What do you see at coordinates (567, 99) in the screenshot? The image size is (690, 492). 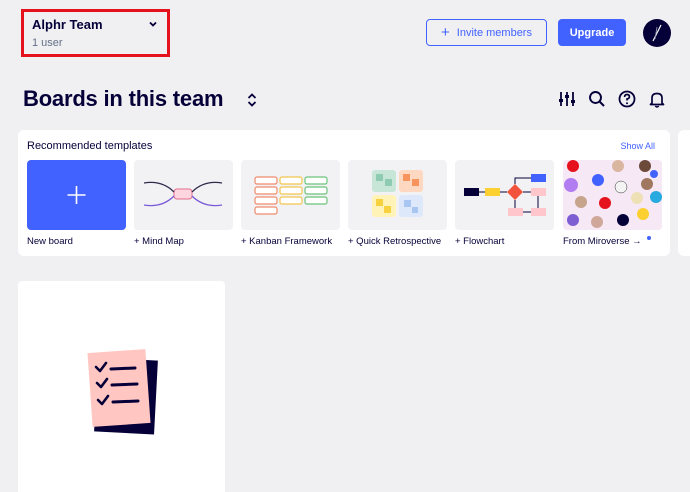 I see `filter-sliders-icon` at bounding box center [567, 99].